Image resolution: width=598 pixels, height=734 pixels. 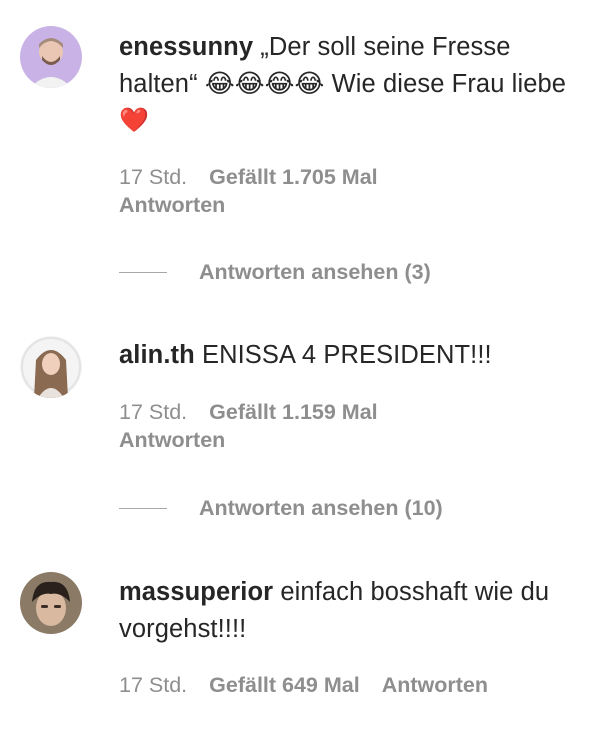 I want to click on view-replies-label: Antworten ansehen (3), so click(x=315, y=272).